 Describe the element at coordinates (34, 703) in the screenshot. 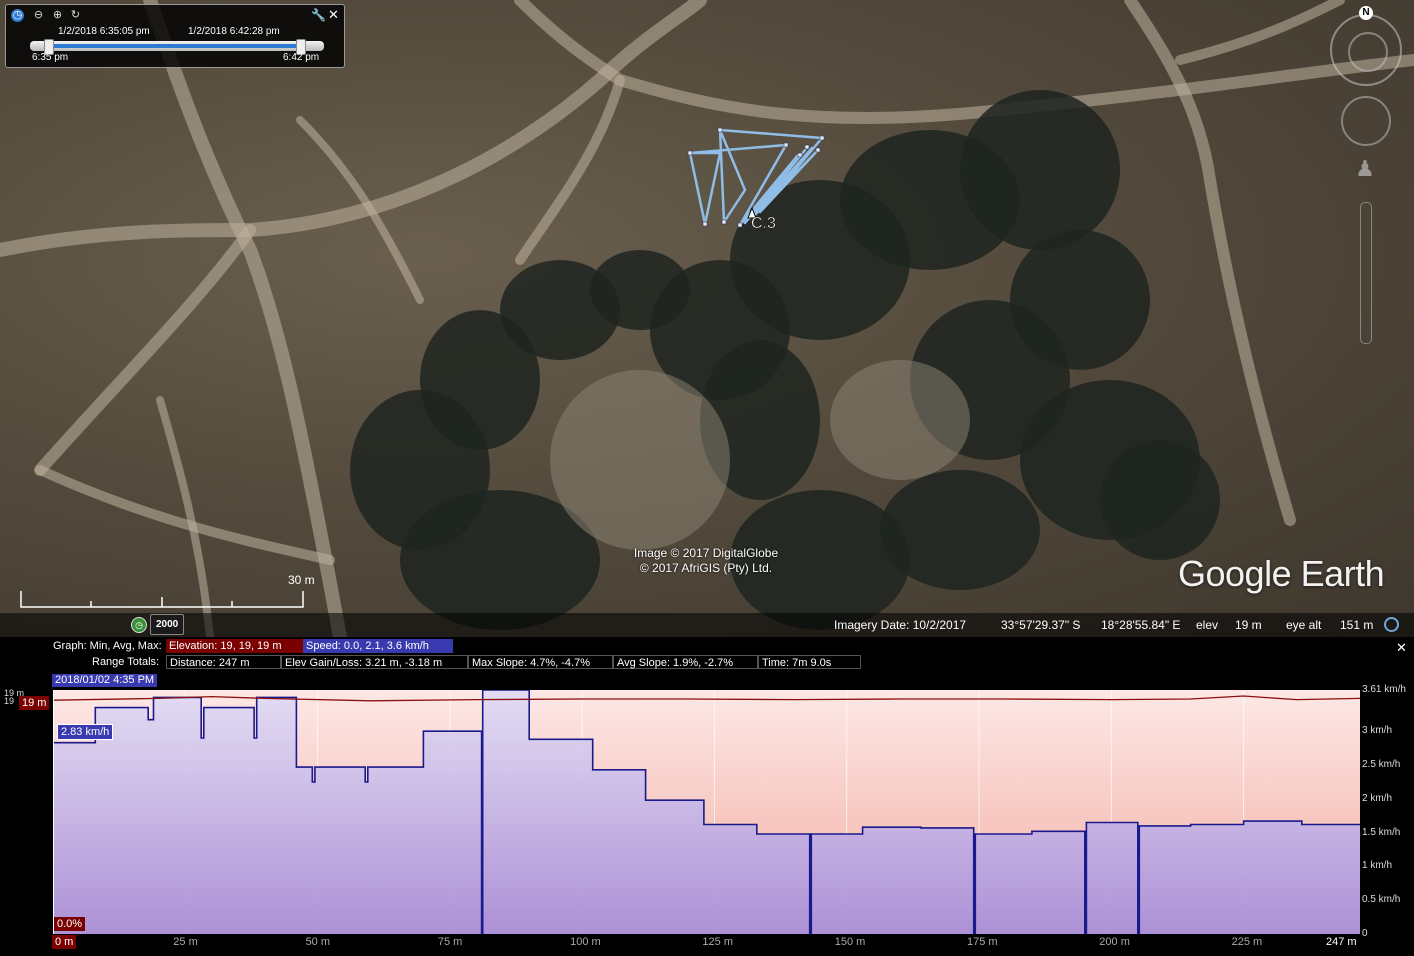

I see `elevation-cursor-value: 19 m` at that location.